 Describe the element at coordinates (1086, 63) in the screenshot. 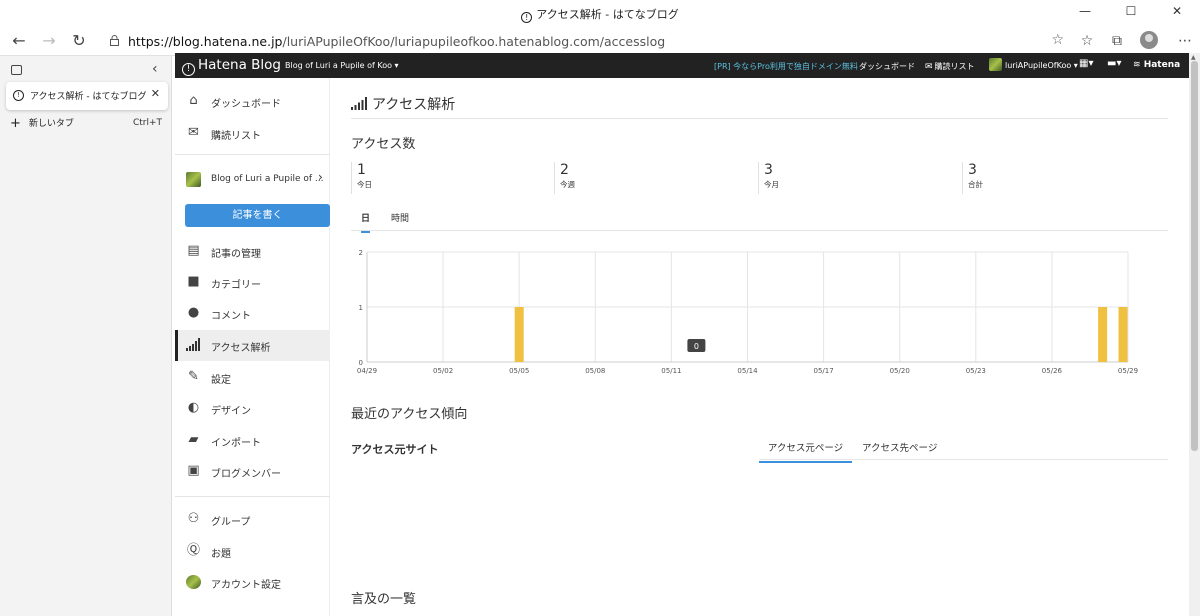

I see `apps-grid-icon: ▦▾` at that location.